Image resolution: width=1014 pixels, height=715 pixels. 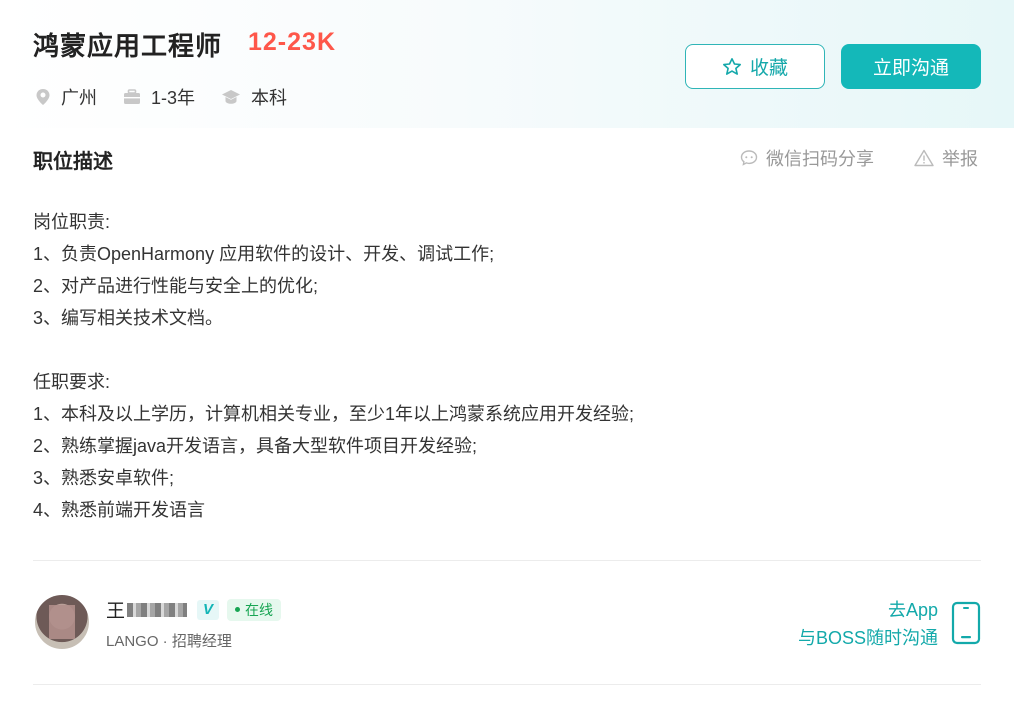 I want to click on requirement-item: 4、熟悉前端开发语言, so click(x=119, y=510).